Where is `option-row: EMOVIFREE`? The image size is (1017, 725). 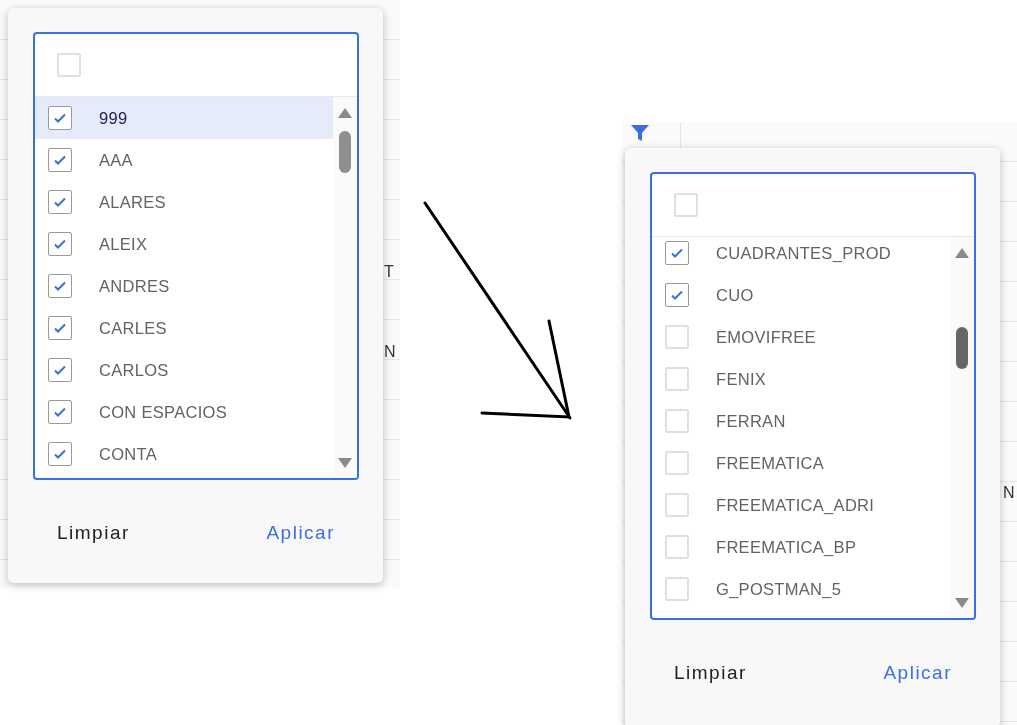 option-row: EMOVIFREE is located at coordinates (801, 337).